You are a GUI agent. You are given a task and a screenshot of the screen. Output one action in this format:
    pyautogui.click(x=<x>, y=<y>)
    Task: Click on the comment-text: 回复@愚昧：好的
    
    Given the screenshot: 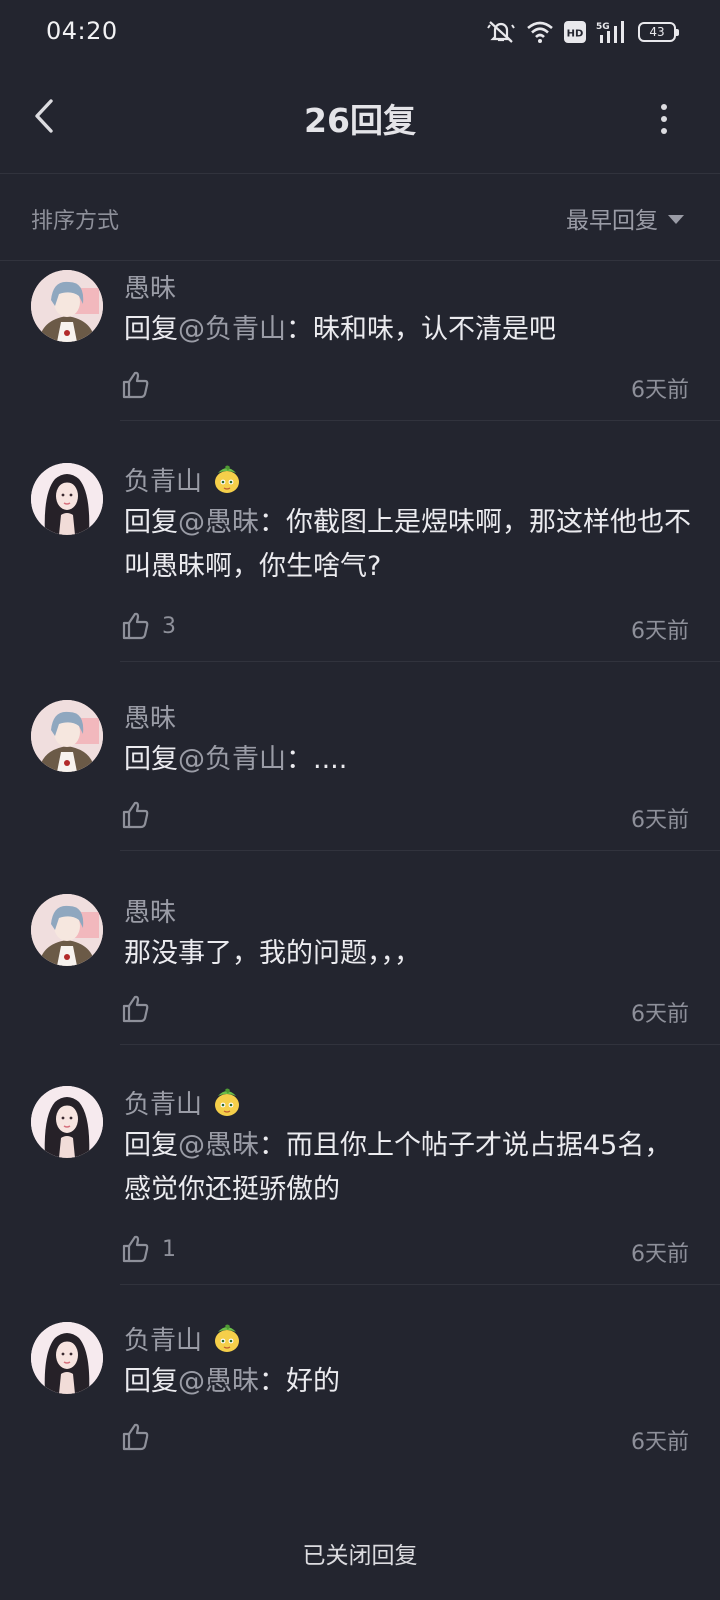 What is the action you would take?
    pyautogui.click(x=409, y=1382)
    